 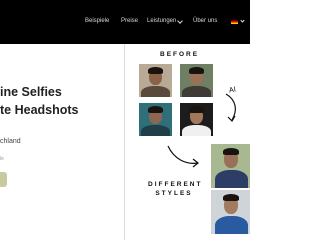 What do you see at coordinates (97, 21) in the screenshot?
I see `nav-link-beispiele: Beispiele` at bounding box center [97, 21].